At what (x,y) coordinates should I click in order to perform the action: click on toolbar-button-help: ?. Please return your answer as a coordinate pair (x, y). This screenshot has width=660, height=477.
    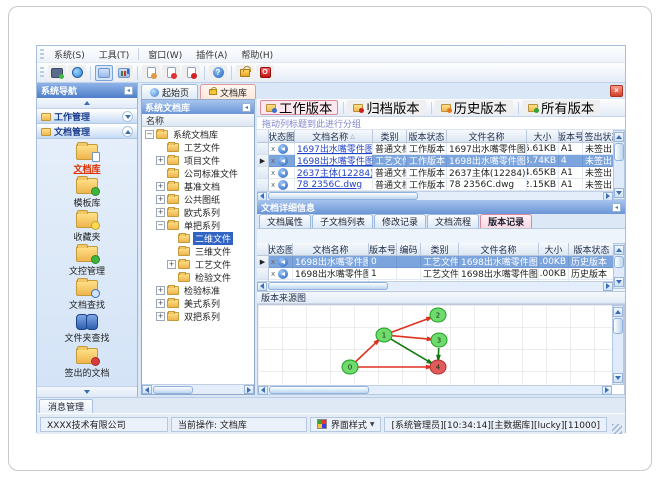
    Looking at the image, I should click on (218, 72).